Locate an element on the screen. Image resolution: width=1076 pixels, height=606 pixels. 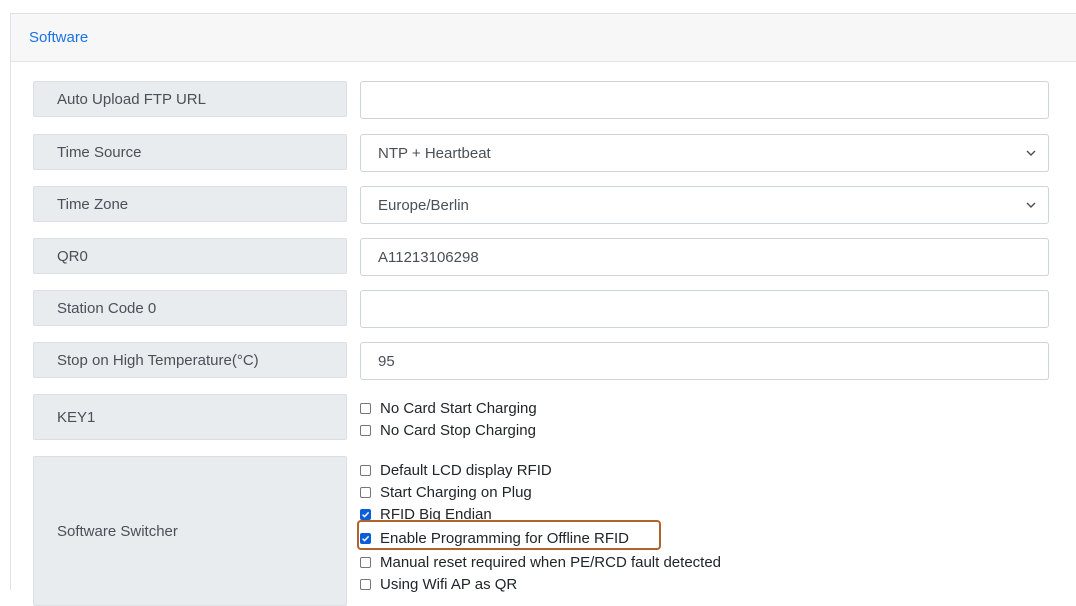
station-code-input is located at coordinates (704, 309).